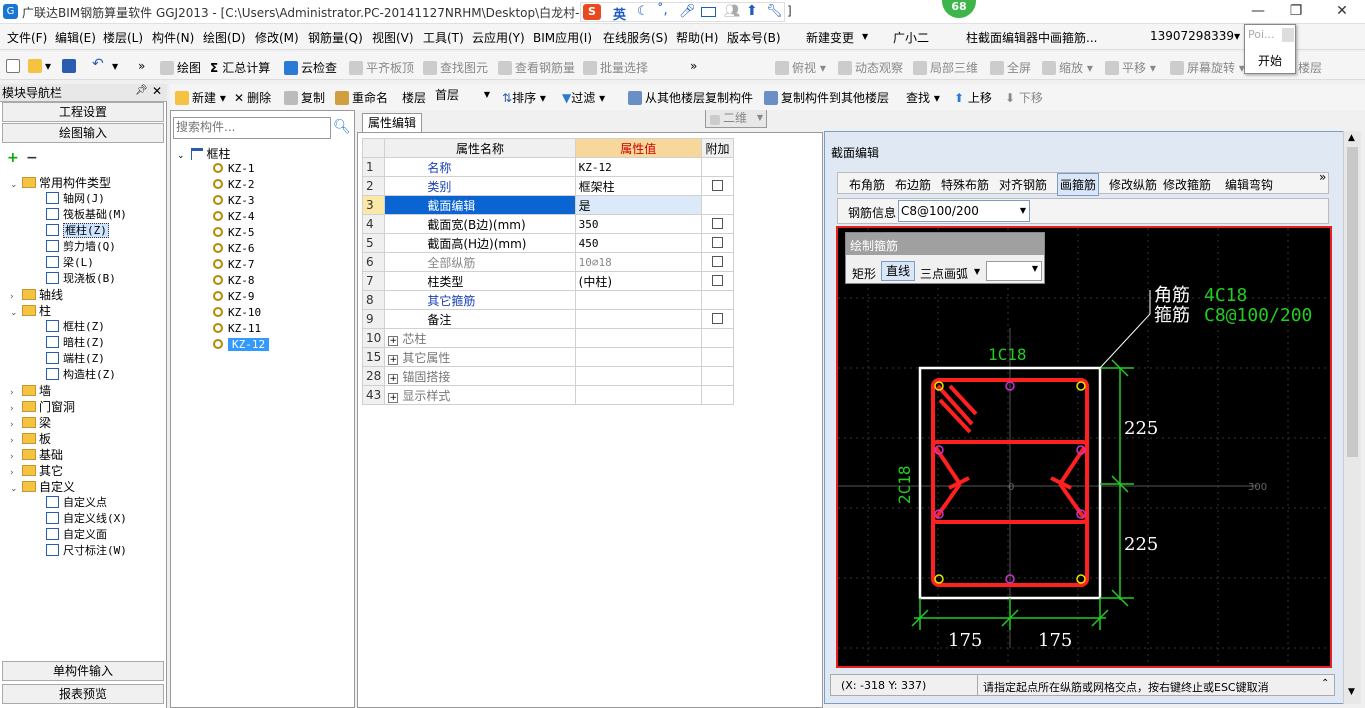 This screenshot has height=708, width=1365. I want to click on draw-mode-rectangle: 矩形, so click(864, 273).